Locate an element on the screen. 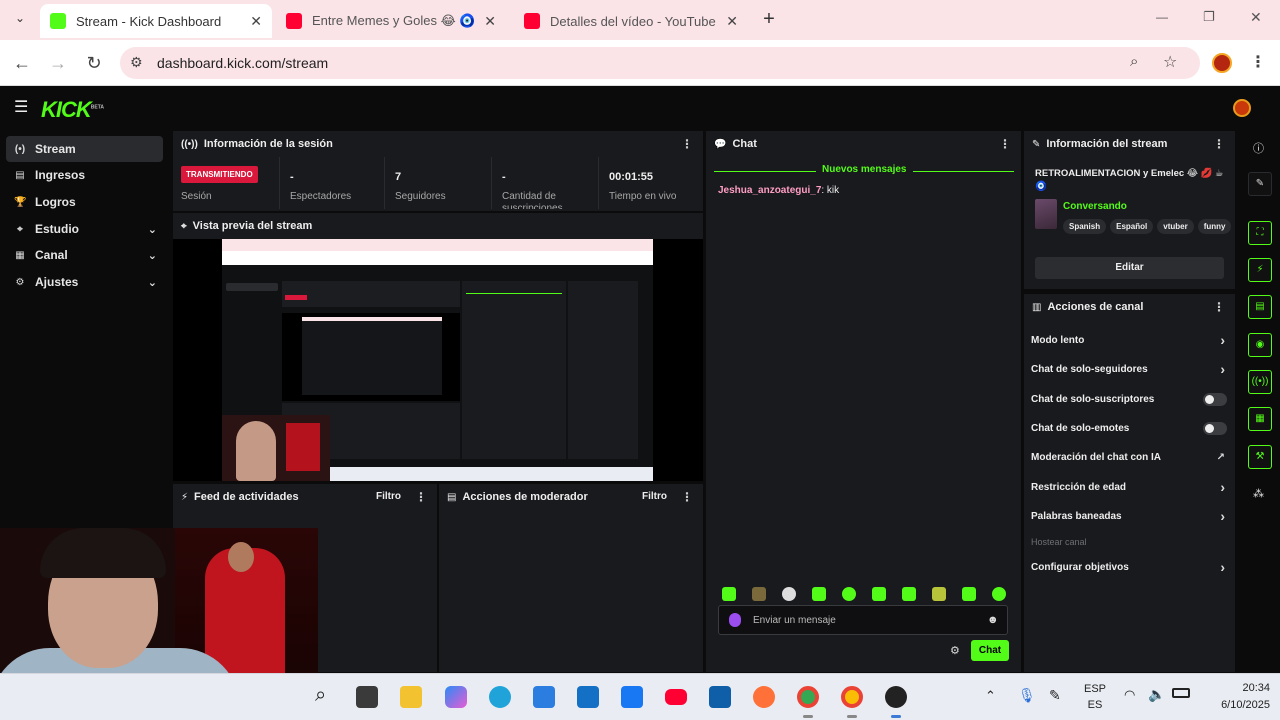 This screenshot has width=1280, height=720. chat-bubble-icon: ◉ is located at coordinates (1260, 345).